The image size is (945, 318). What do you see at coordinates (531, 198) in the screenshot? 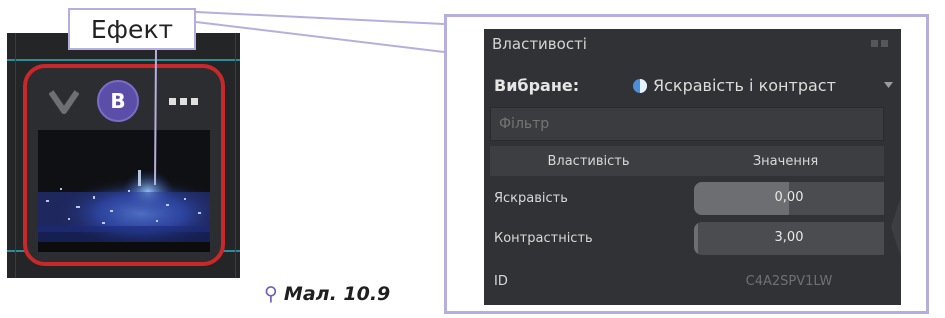
I see `property-name: Яскравість` at bounding box center [531, 198].